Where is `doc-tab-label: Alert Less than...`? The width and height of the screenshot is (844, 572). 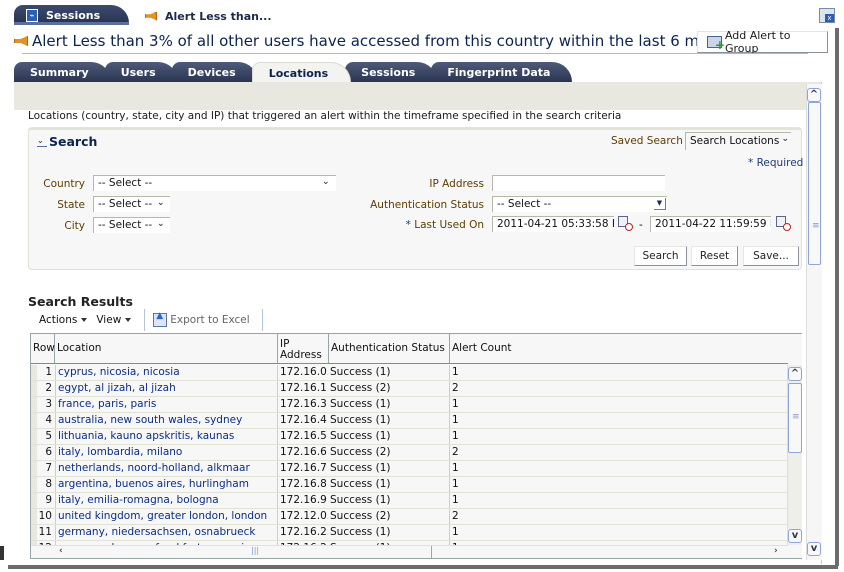
doc-tab-label: Alert Less than... is located at coordinates (218, 16).